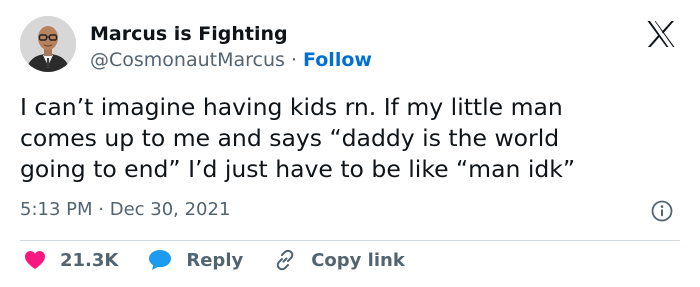 The width and height of the screenshot is (700, 287). I want to click on author-handle: @CosmonautMarcus, so click(187, 60).